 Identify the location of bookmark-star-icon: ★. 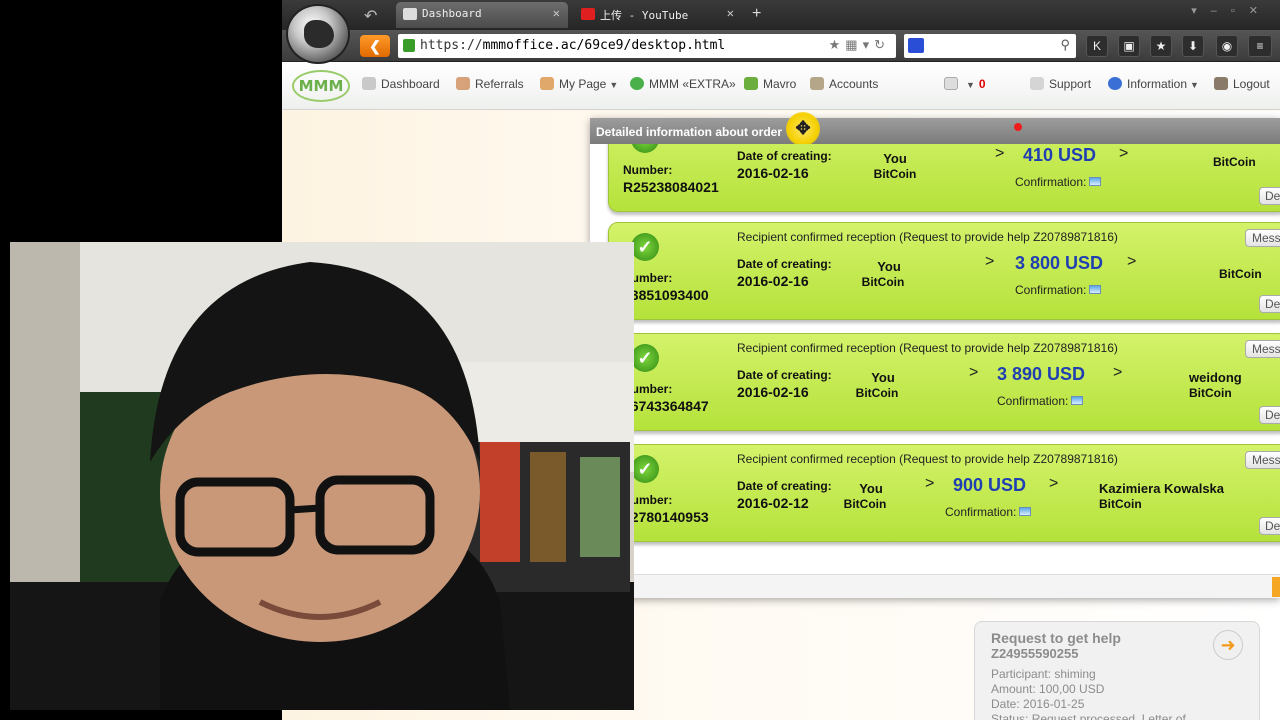
(1161, 46).